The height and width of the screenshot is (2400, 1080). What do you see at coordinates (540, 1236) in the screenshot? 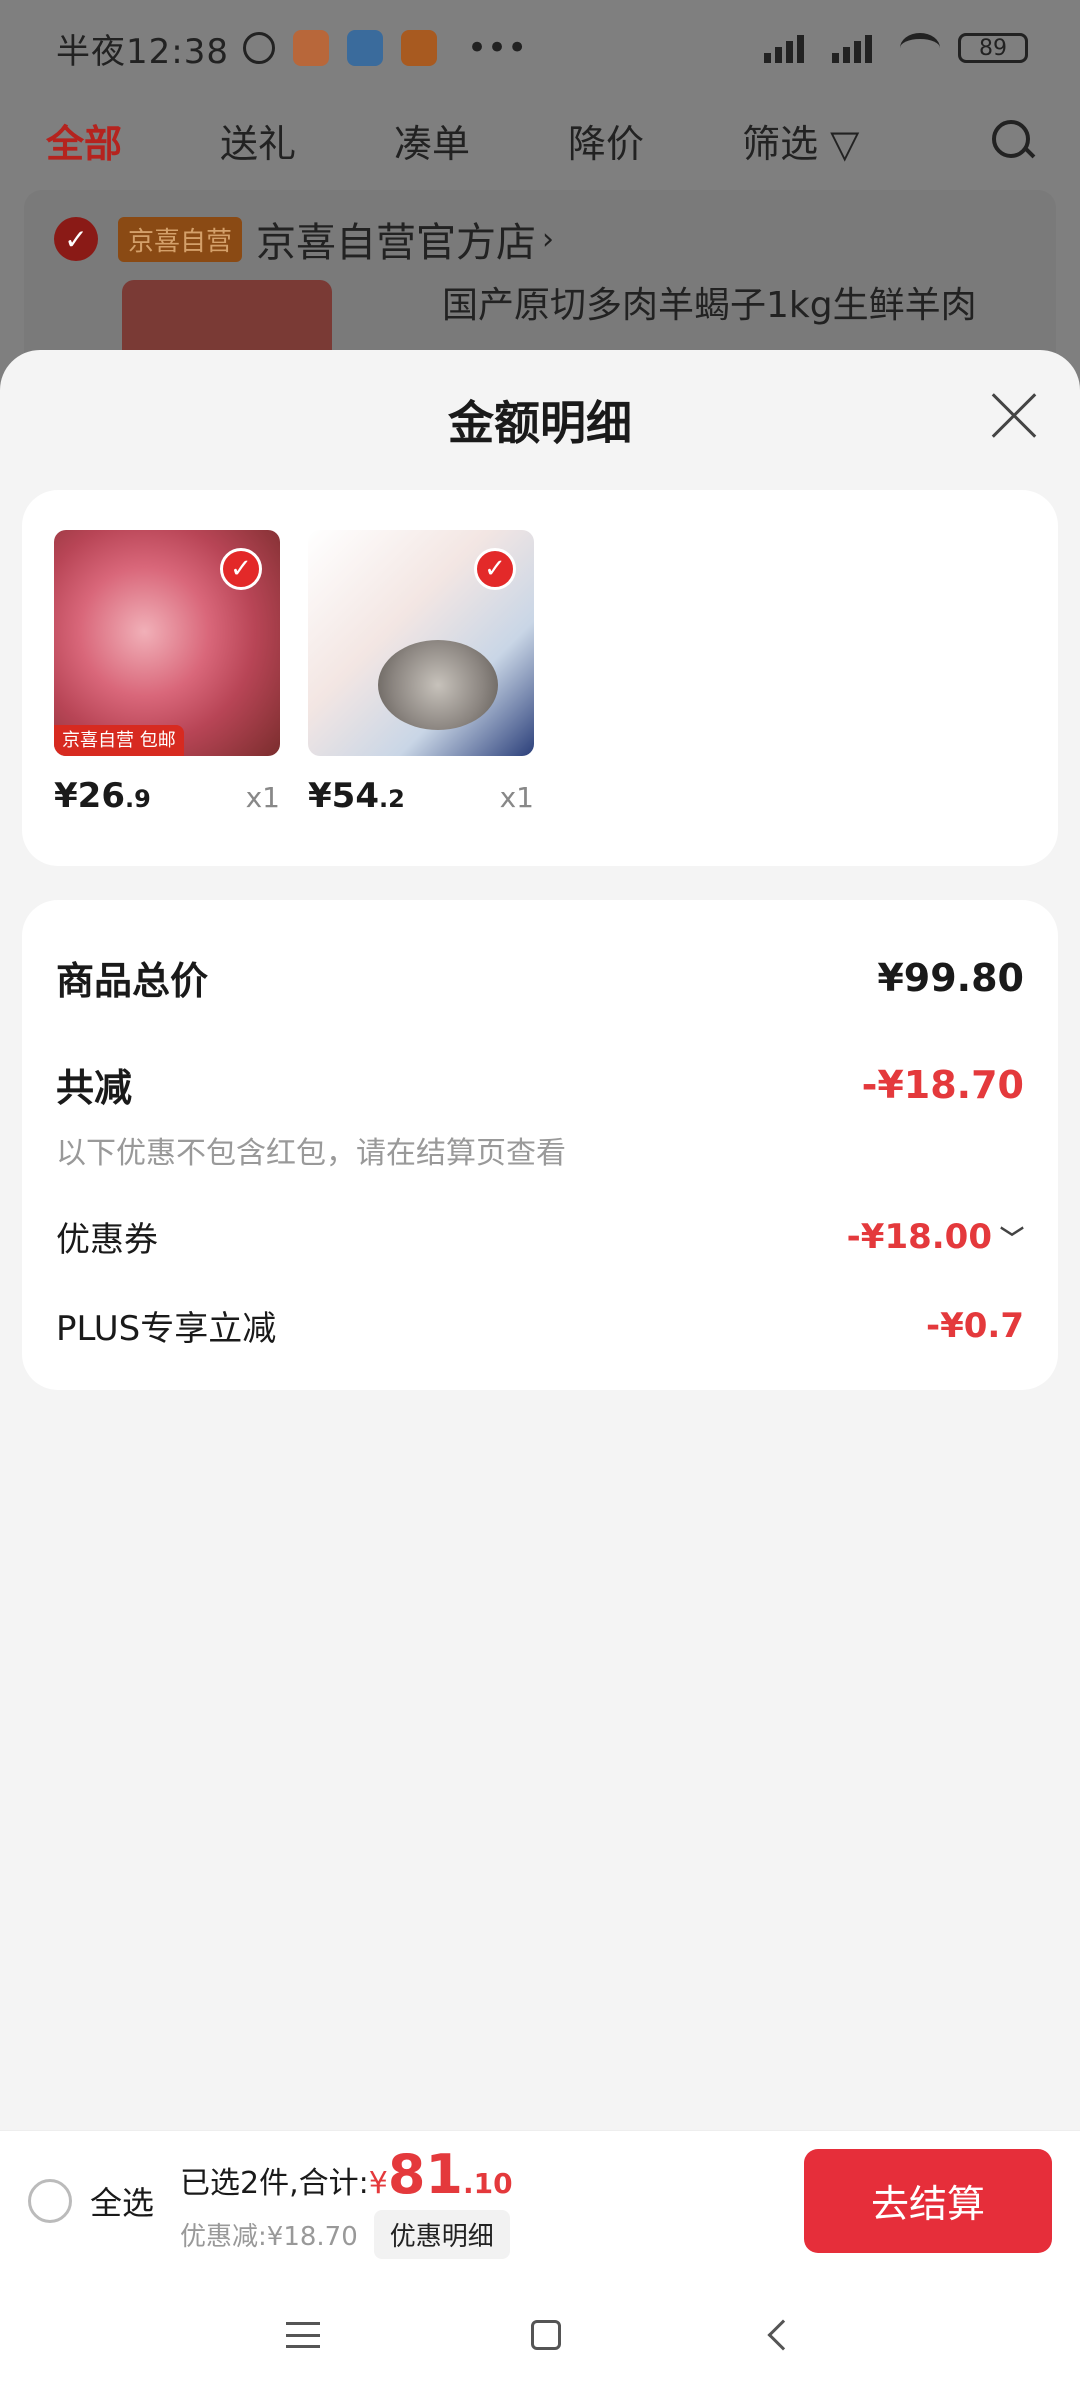
I see `coupon-row: 优惠券 -¥18.00 ﹀` at bounding box center [540, 1236].